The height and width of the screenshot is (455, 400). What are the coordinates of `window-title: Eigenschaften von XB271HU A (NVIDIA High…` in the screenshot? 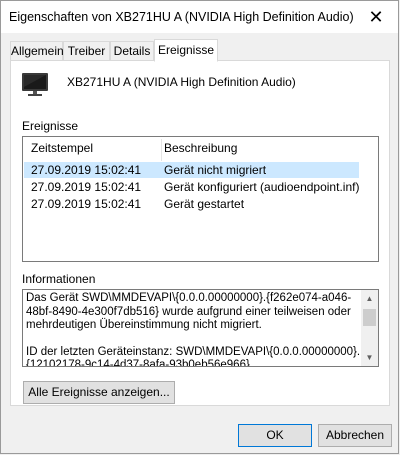 It's located at (181, 17).